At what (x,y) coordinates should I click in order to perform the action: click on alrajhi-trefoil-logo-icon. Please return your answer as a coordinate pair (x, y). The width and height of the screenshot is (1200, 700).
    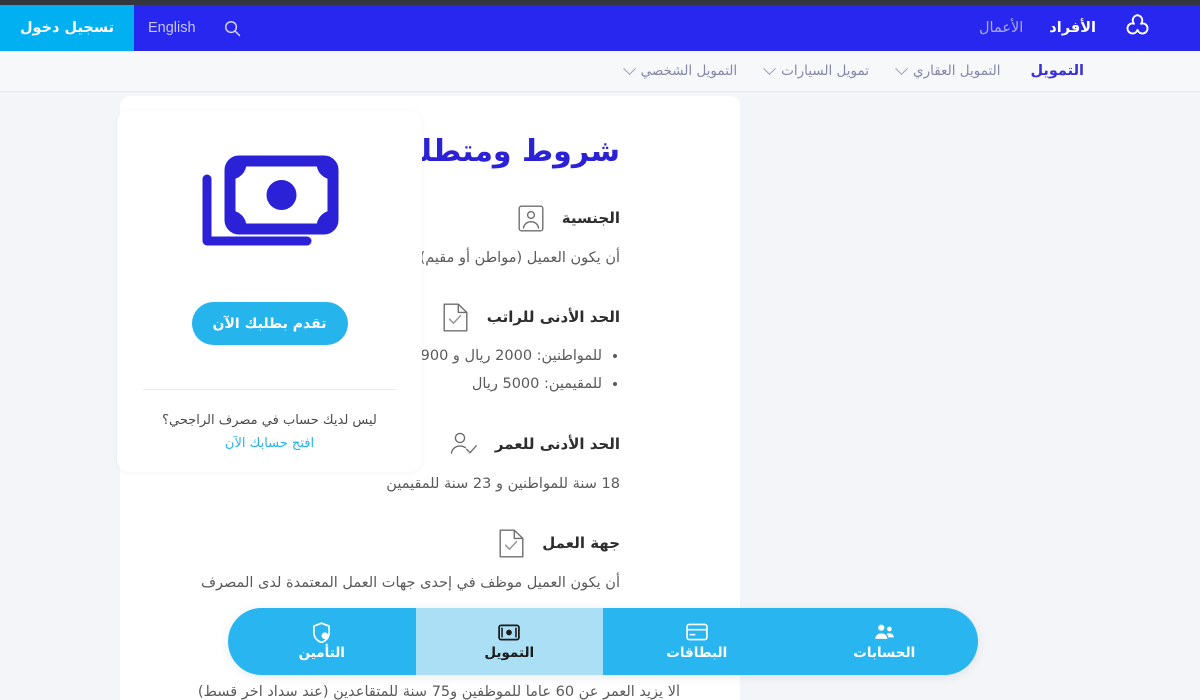
    Looking at the image, I should click on (1137, 28).